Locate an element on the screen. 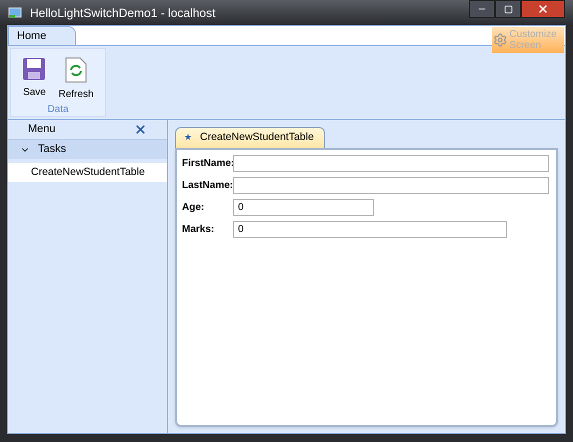  window-title: HelloLightSwitchDemo1 - localhost is located at coordinates (123, 13).